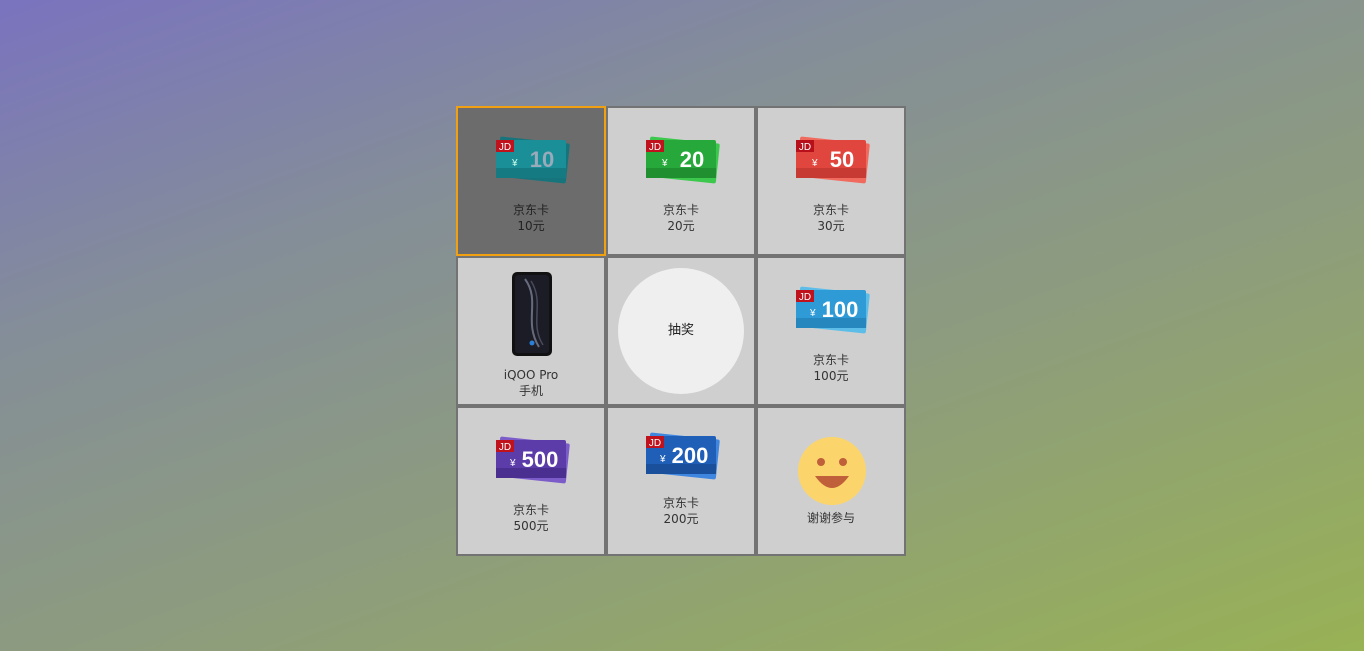 Image resolution: width=1364 pixels, height=651 pixels. I want to click on prize-sub: 20元, so click(681, 226).